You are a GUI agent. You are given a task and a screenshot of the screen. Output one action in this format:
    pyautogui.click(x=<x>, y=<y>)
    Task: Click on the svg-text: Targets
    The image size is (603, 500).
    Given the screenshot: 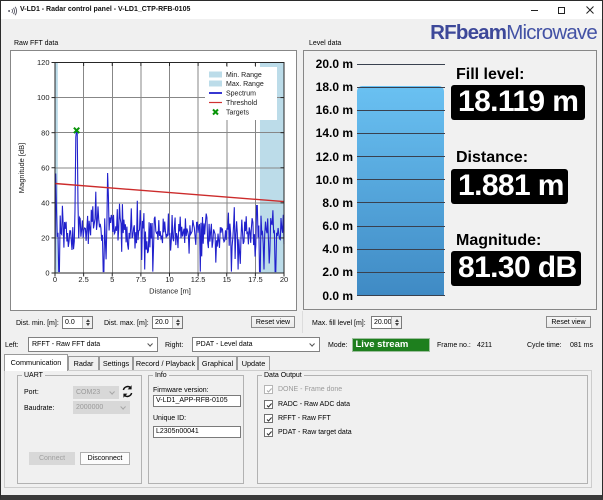 What is the action you would take?
    pyautogui.click(x=237, y=113)
    